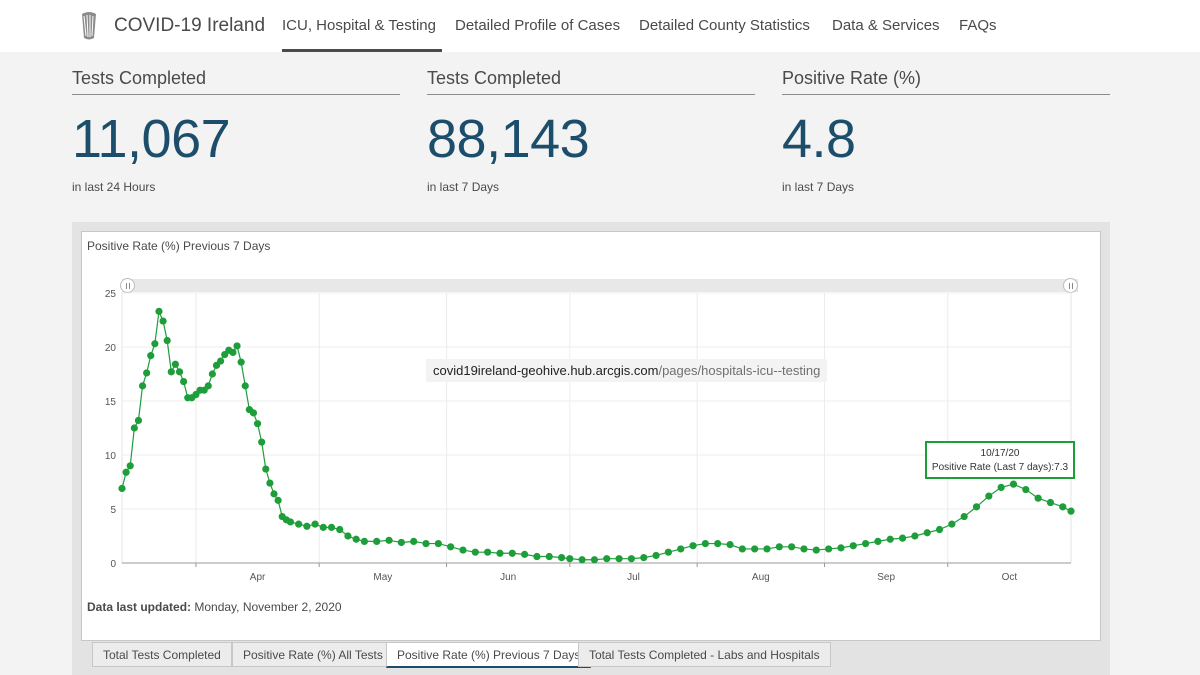  I want to click on range-handle-left, so click(127, 285).